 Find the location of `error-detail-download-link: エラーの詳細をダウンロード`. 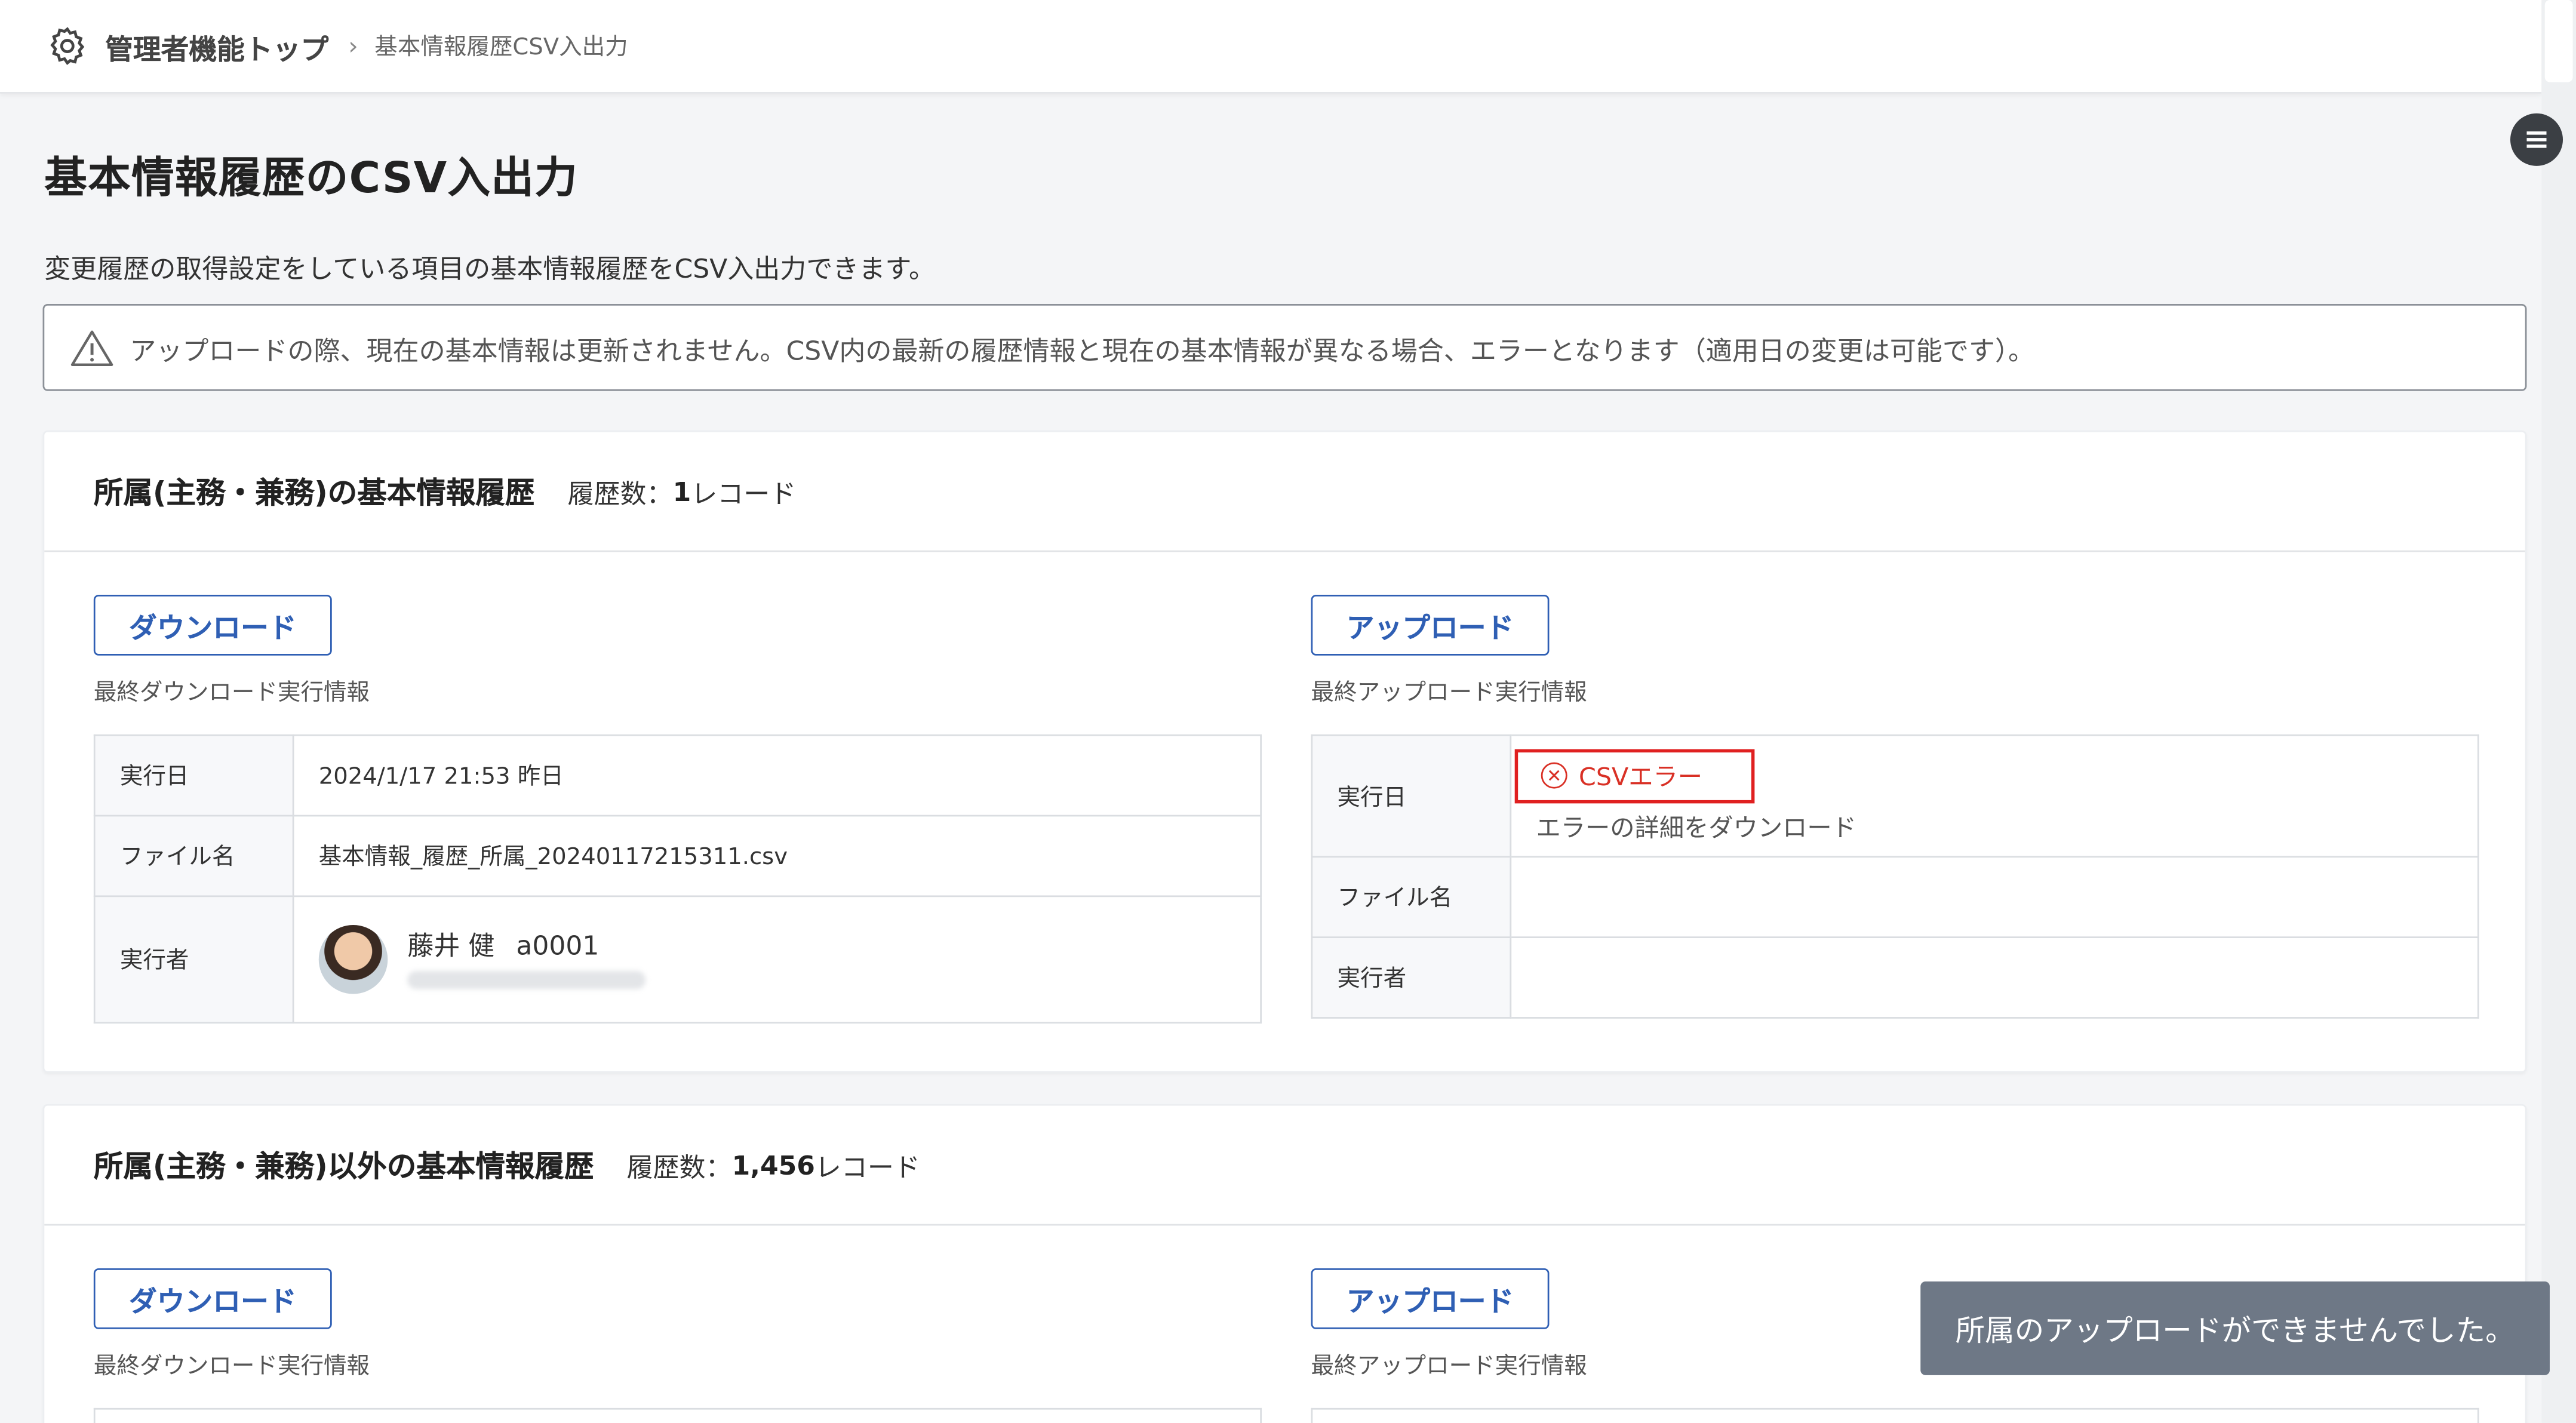

error-detail-download-link: エラーの詳細をダウンロード is located at coordinates (1996, 826).